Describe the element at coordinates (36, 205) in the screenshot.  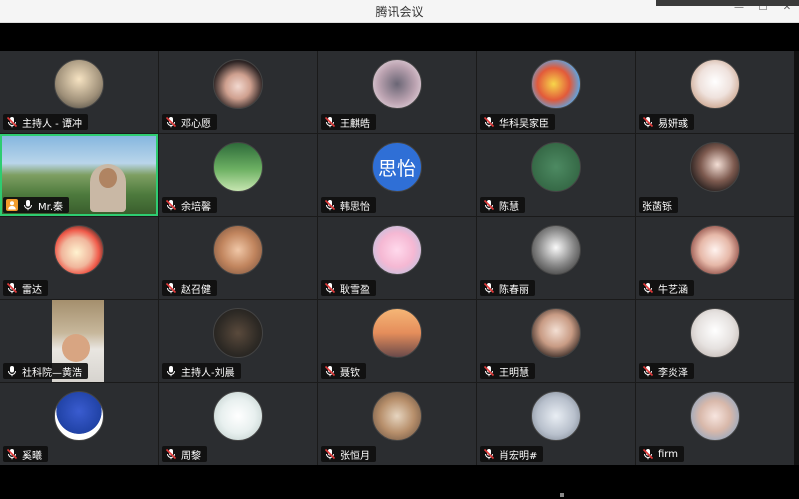
I see `participant-label: Mr.秦` at that location.